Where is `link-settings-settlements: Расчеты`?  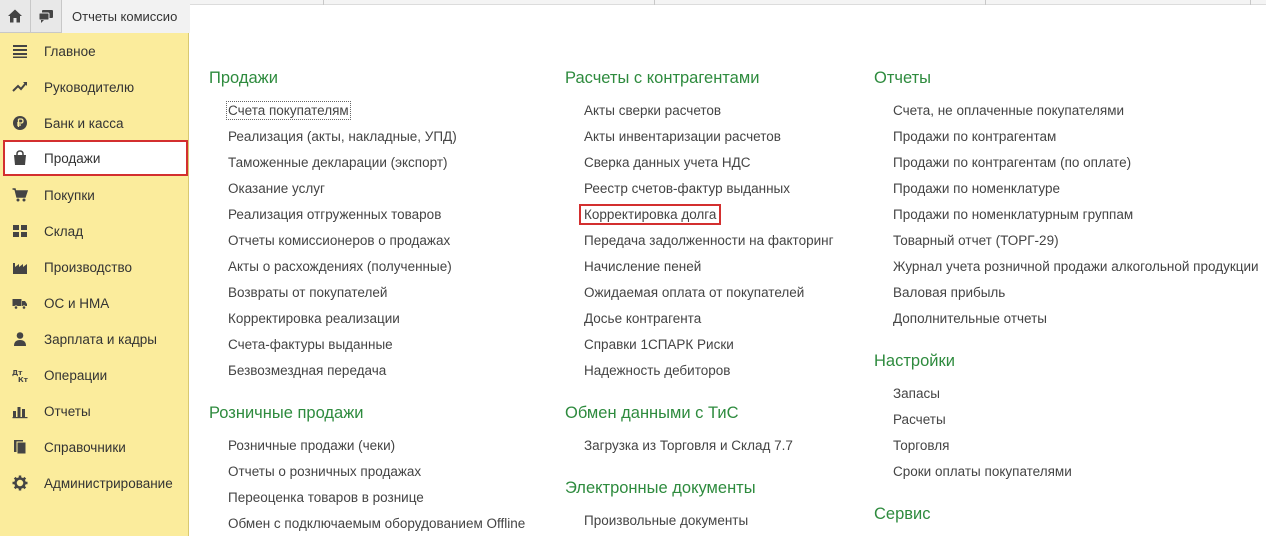 link-settings-settlements: Расчеты is located at coordinates (919, 419).